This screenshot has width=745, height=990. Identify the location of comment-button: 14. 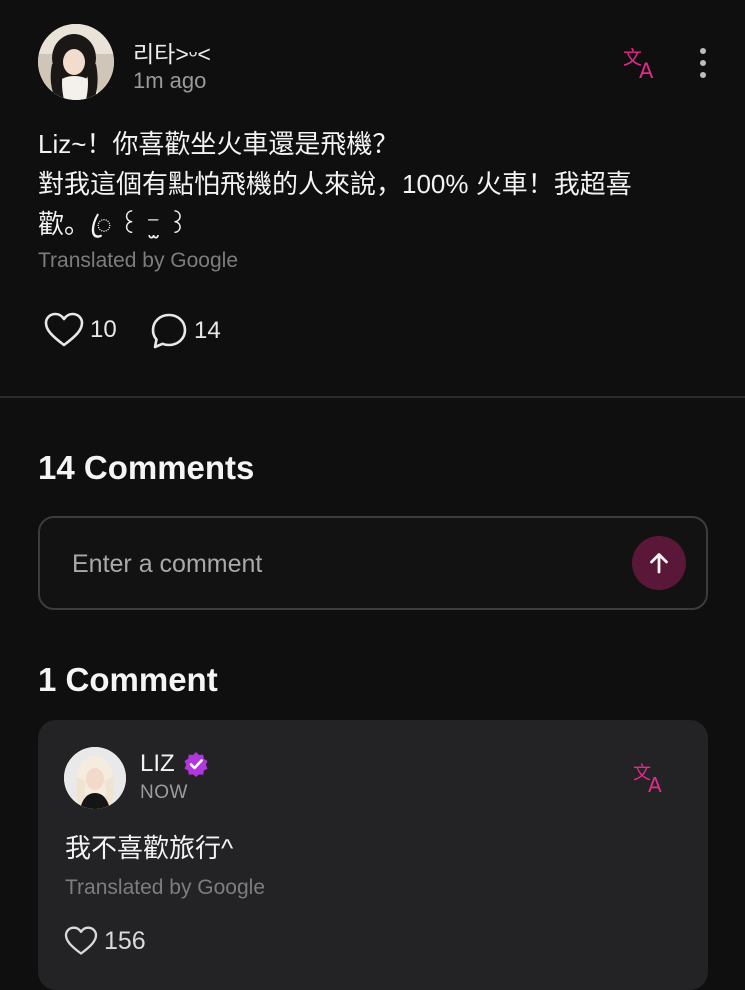
(185, 331).